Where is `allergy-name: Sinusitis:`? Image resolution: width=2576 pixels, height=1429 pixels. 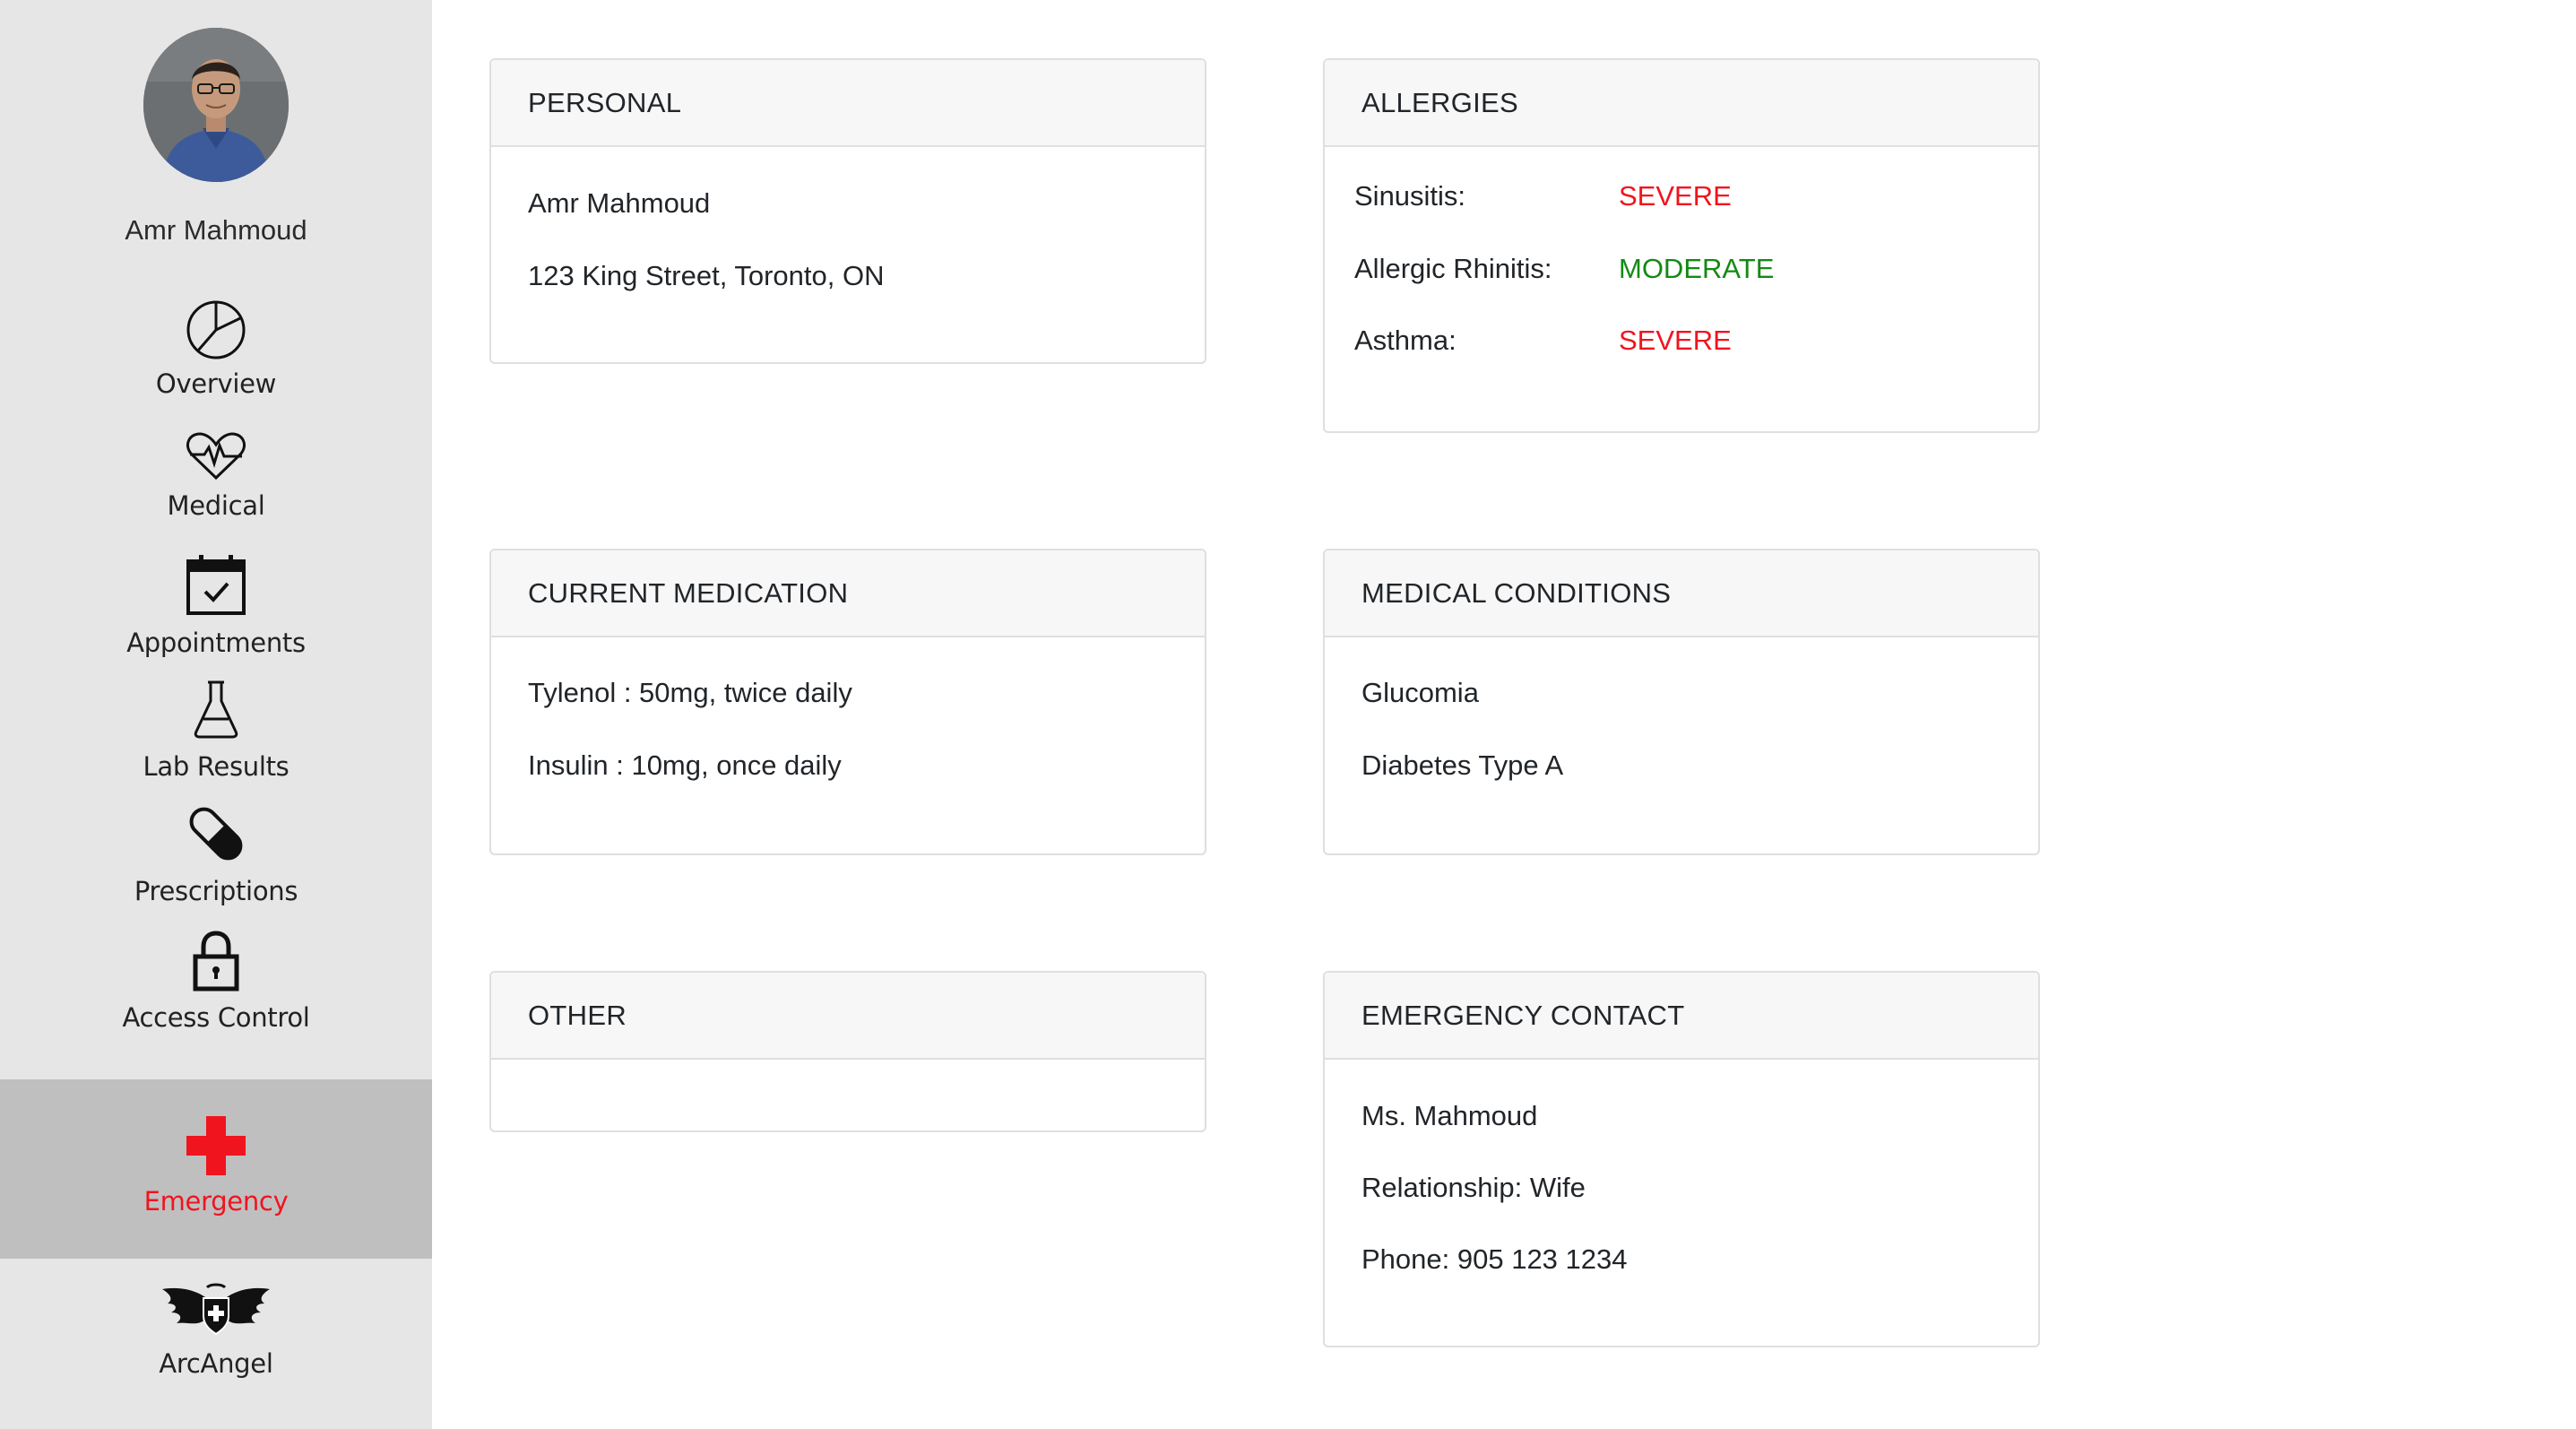
allergy-name: Sinusitis: is located at coordinates (1410, 196).